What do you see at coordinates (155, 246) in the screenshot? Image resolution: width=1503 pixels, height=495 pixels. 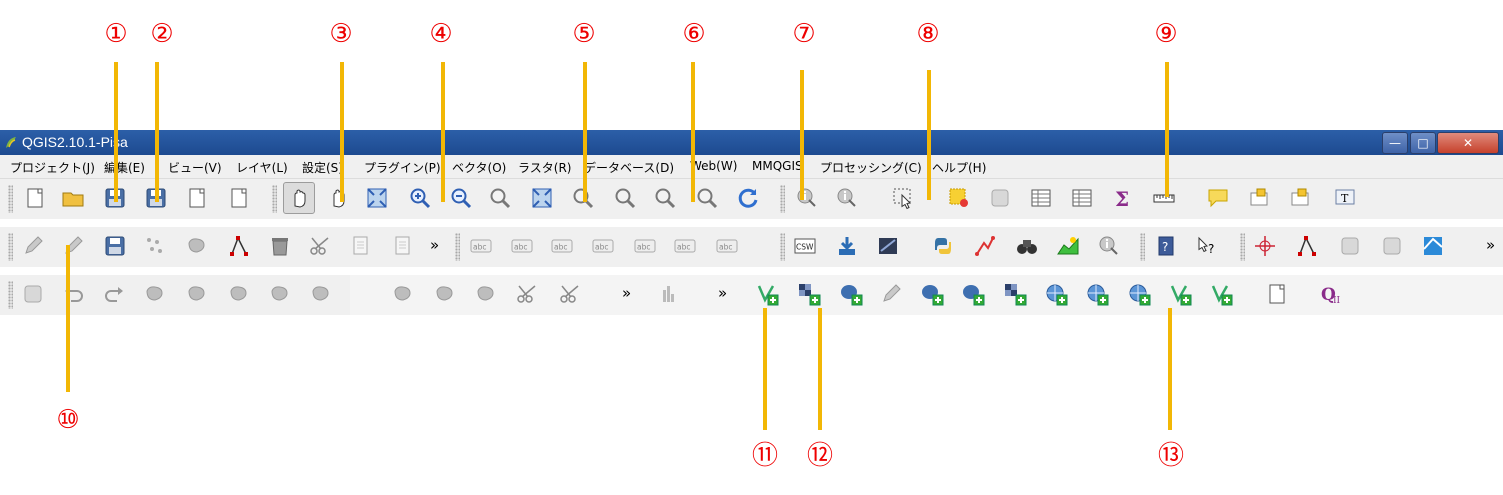 I see `add-feature-icon` at bounding box center [155, 246].